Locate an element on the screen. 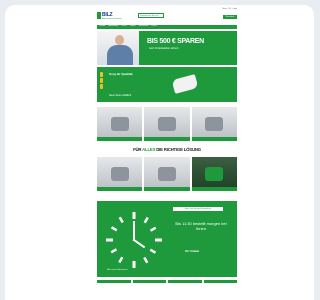  solution-suffix: DIE RICHTIGE LÖSUNG is located at coordinates (178, 149).